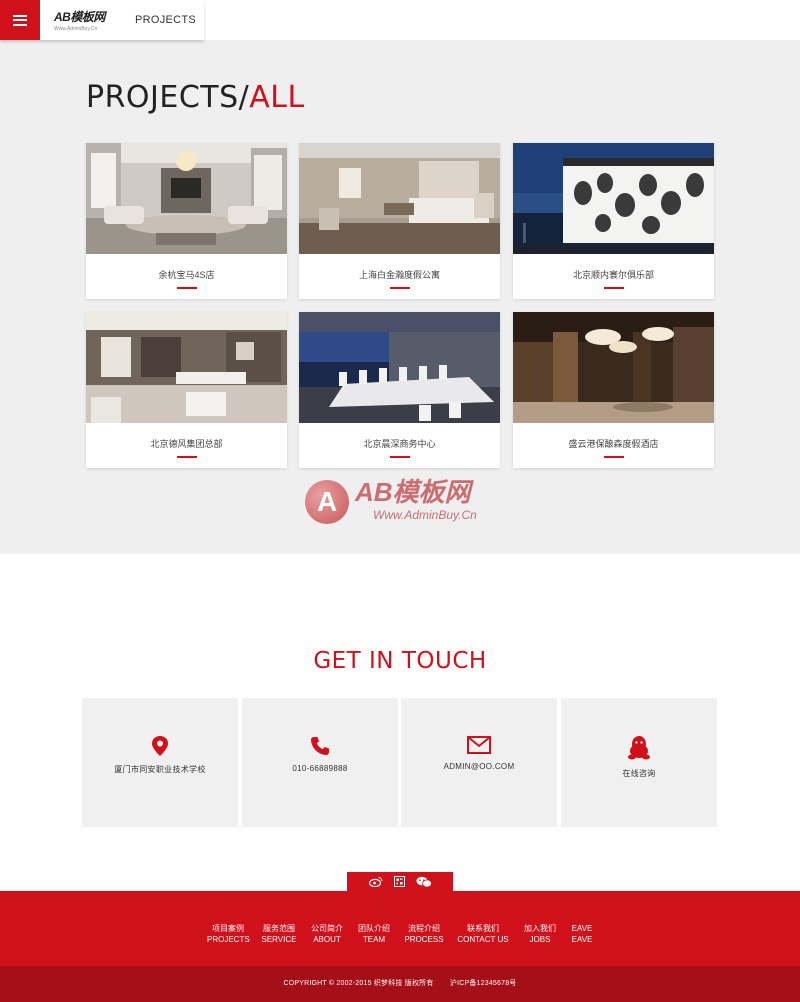 The image size is (800, 1002). I want to click on contact-text: 010-66889888, so click(320, 768).